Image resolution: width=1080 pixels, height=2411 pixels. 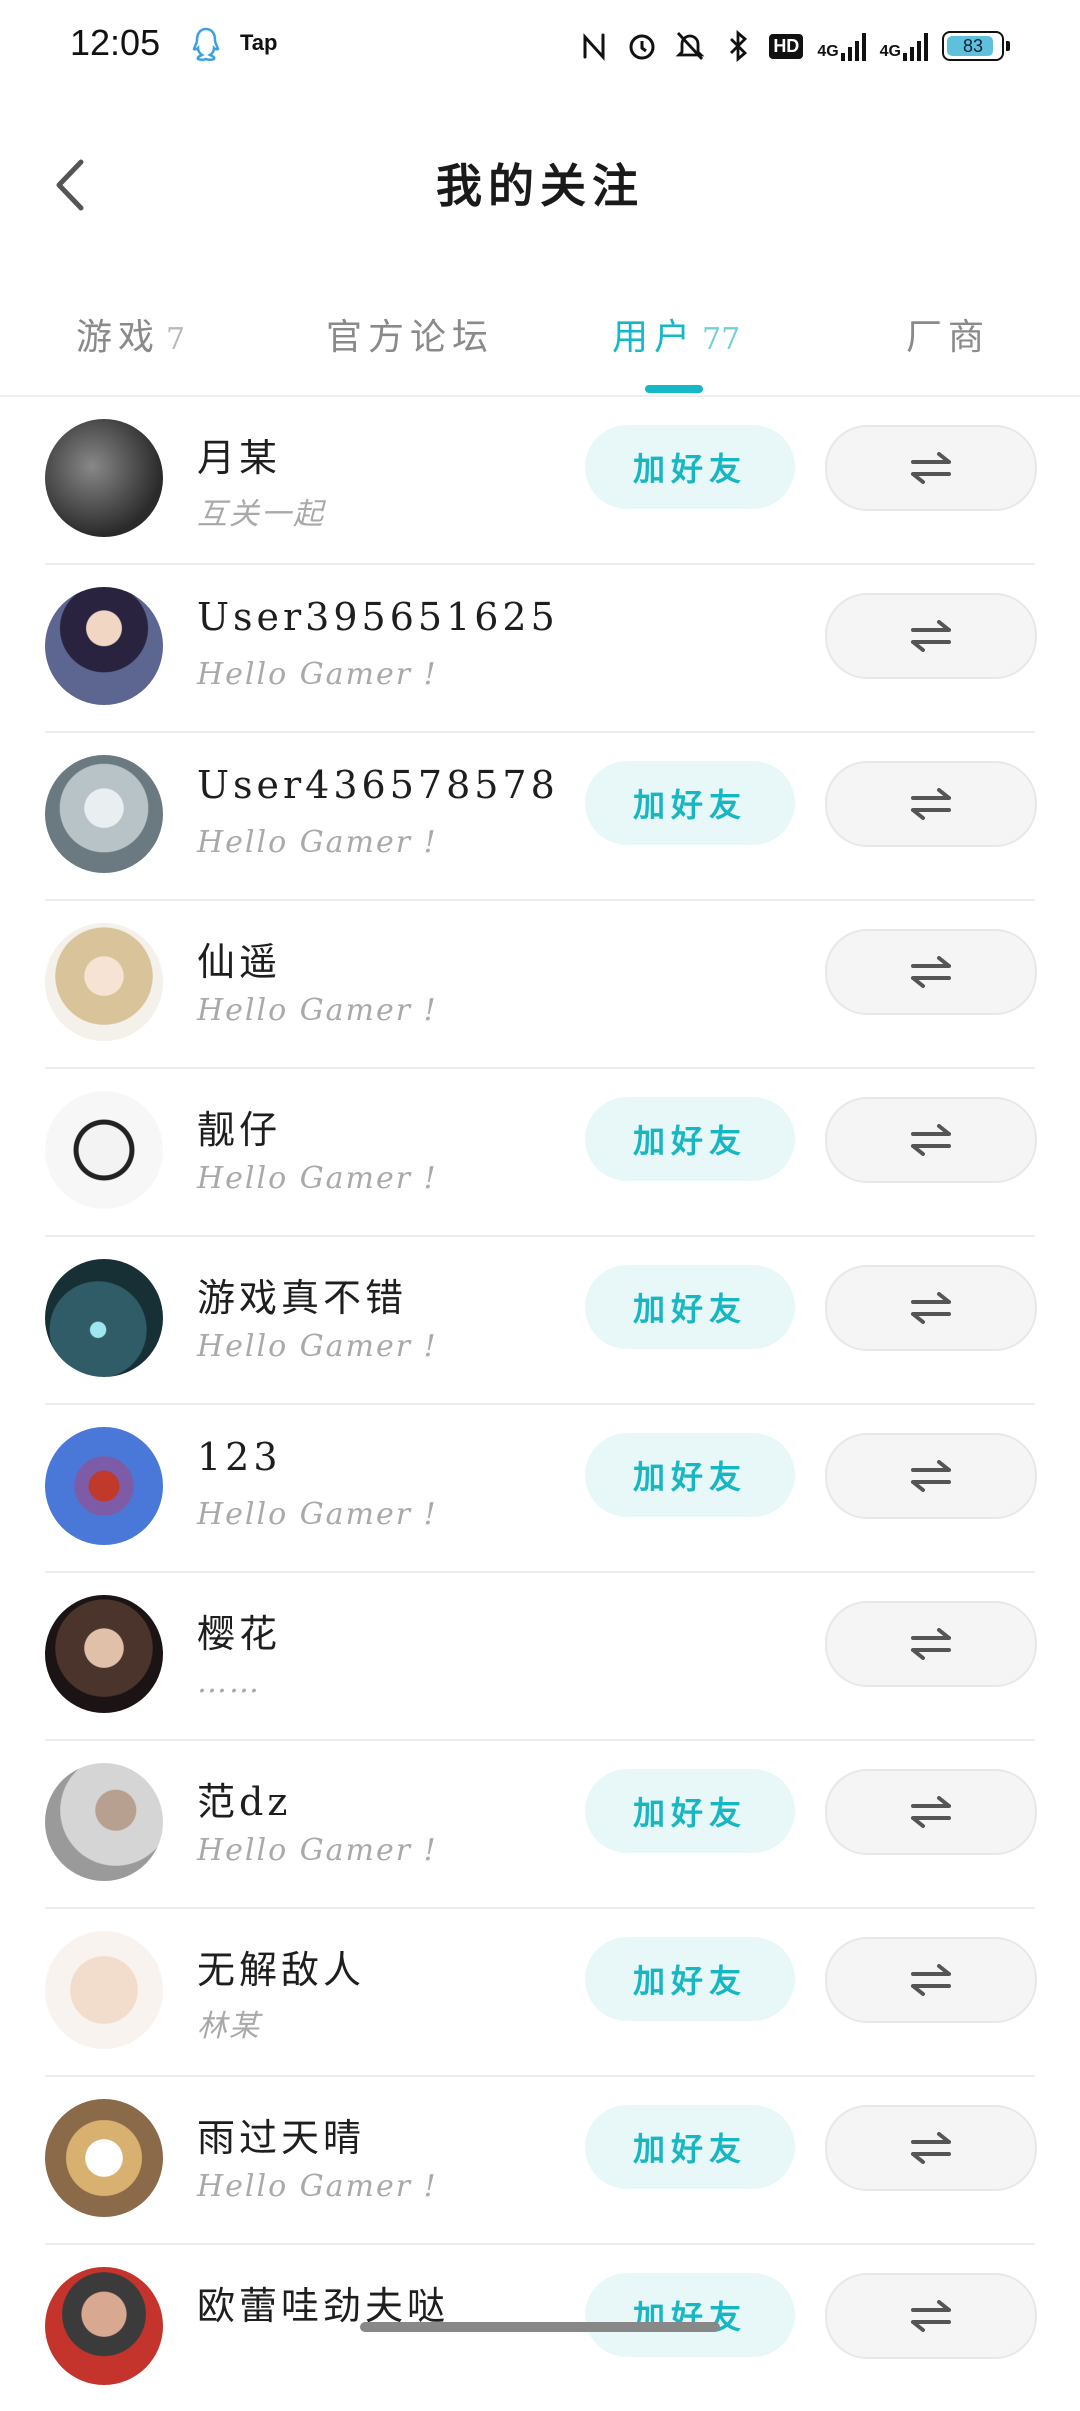 I want to click on user-name: 樱花, so click(x=239, y=1634).